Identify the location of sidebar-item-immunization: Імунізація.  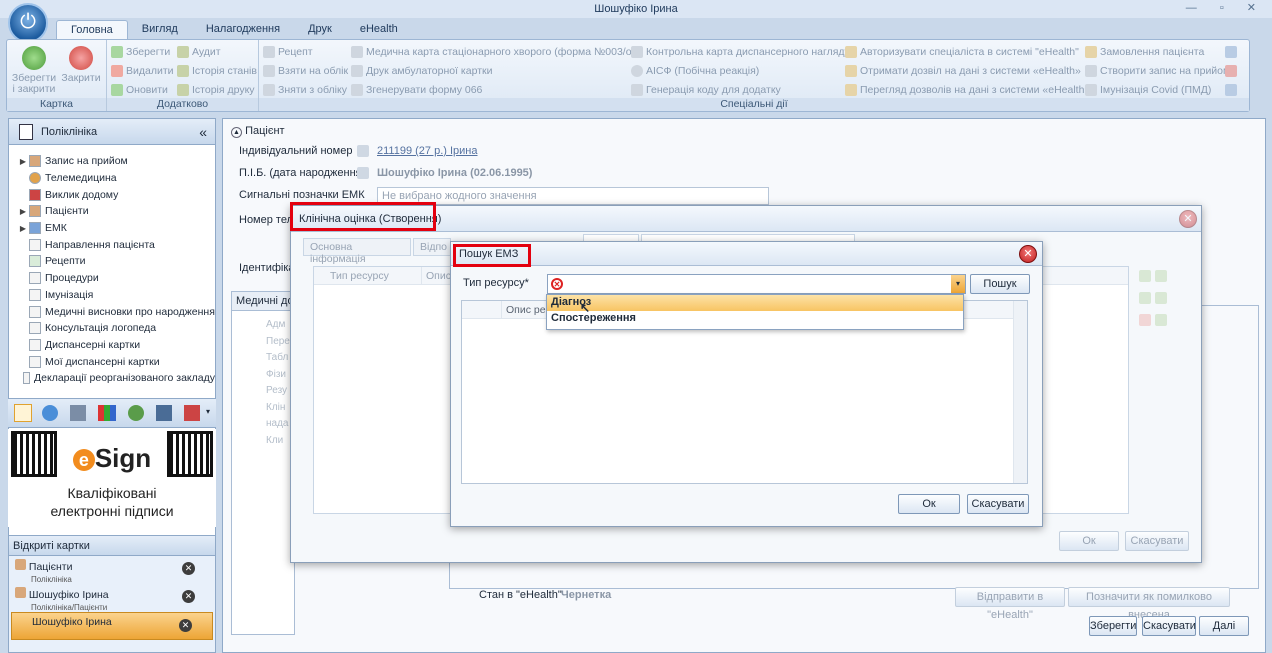
(116, 295).